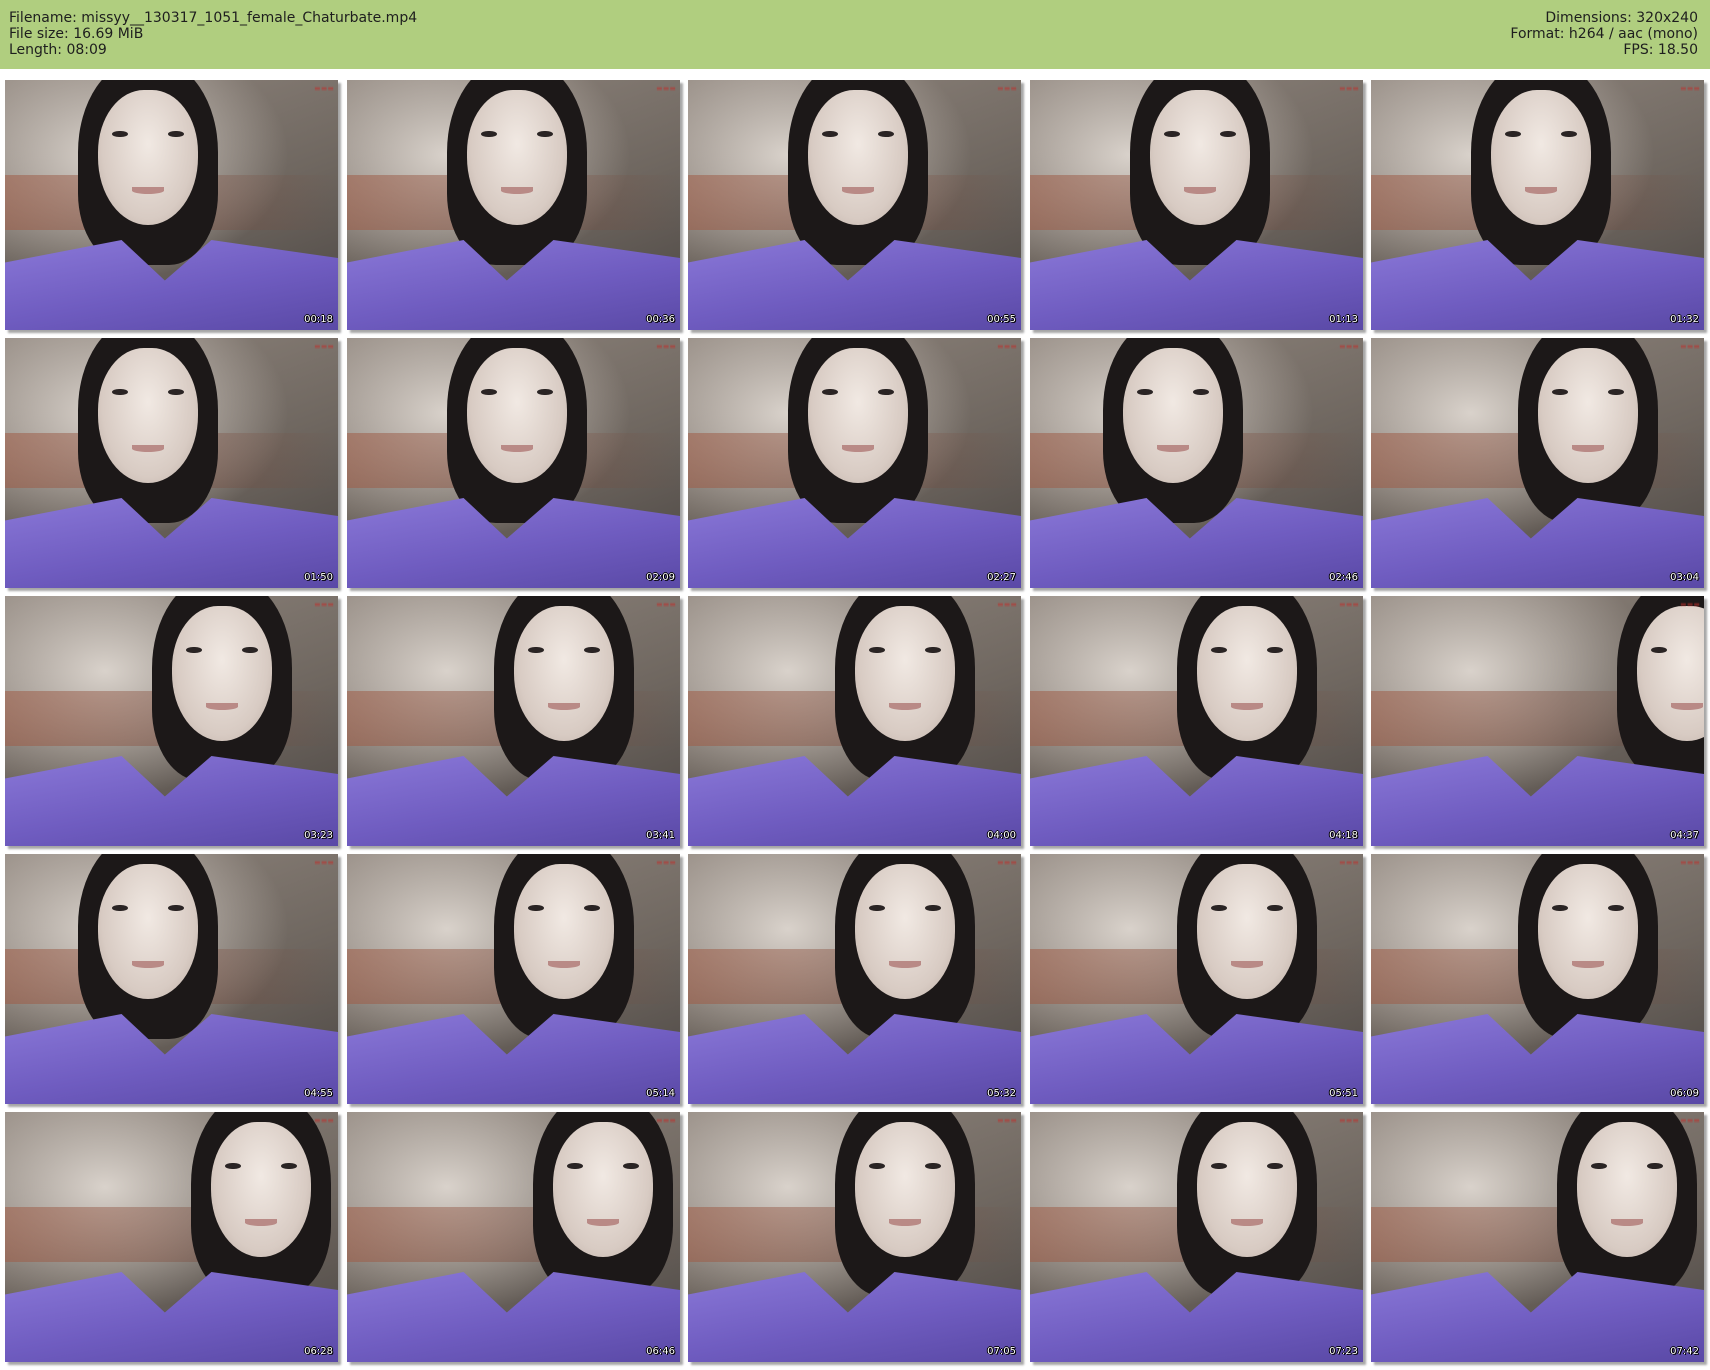  I want to click on thumbnail-timestamp: 07:23, so click(1343, 1351).